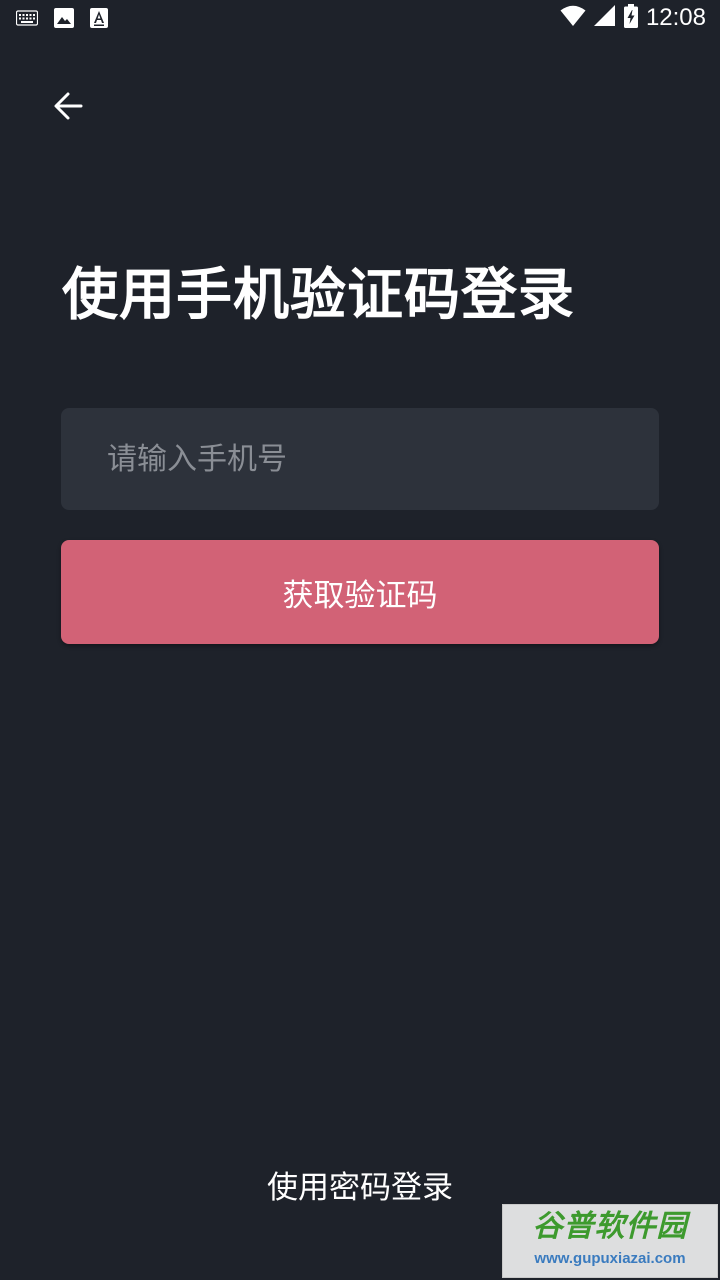  I want to click on arrow-left-icon, so click(68, 108).